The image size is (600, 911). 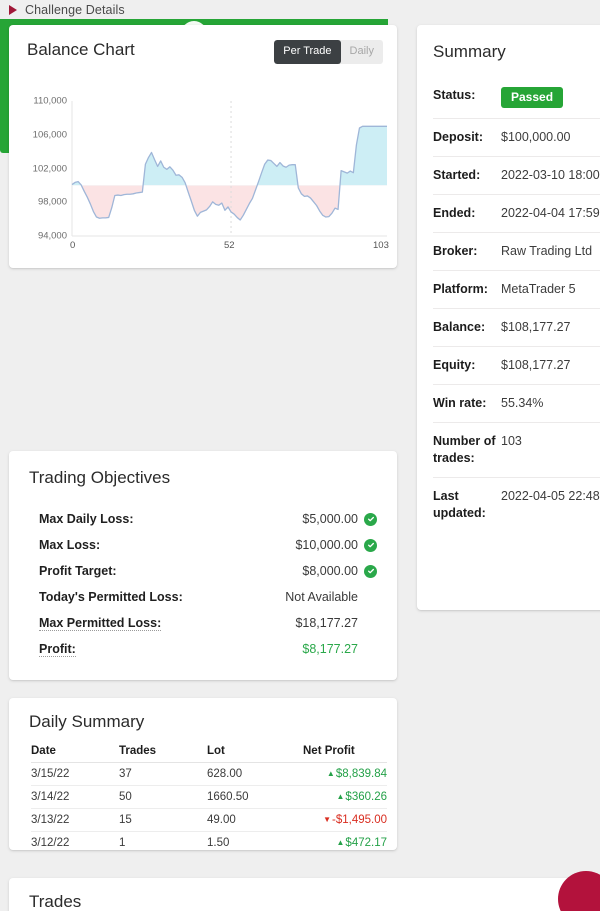 I want to click on summary-value: 103, so click(x=511, y=441).